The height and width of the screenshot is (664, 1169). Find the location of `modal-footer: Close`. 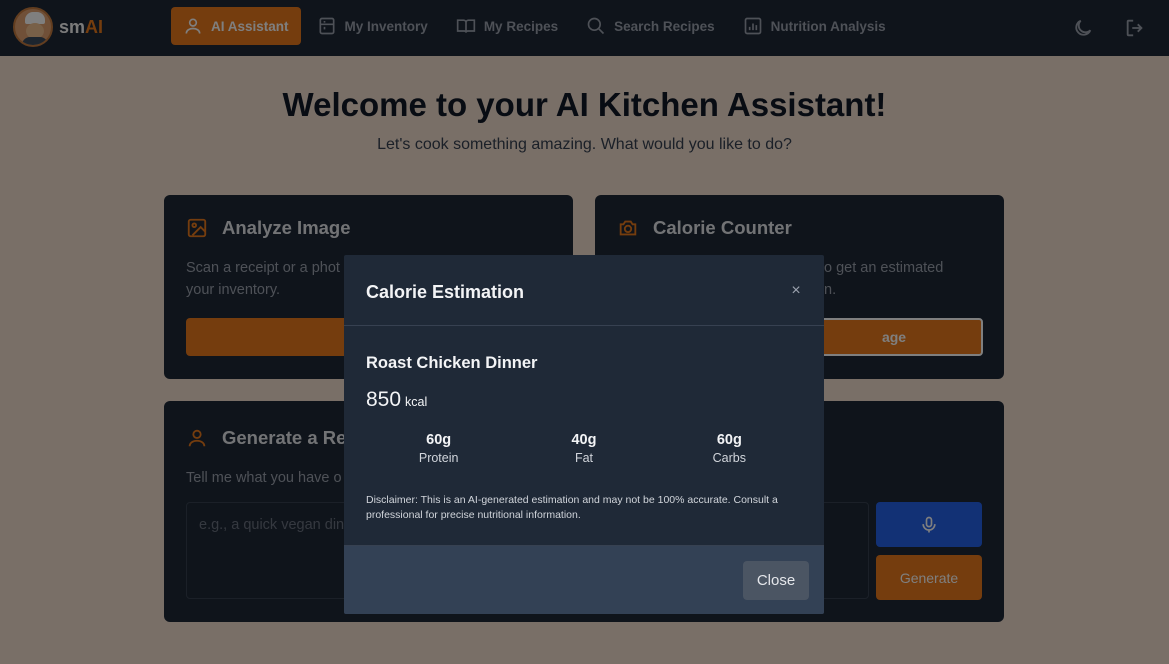

modal-footer: Close is located at coordinates (584, 579).